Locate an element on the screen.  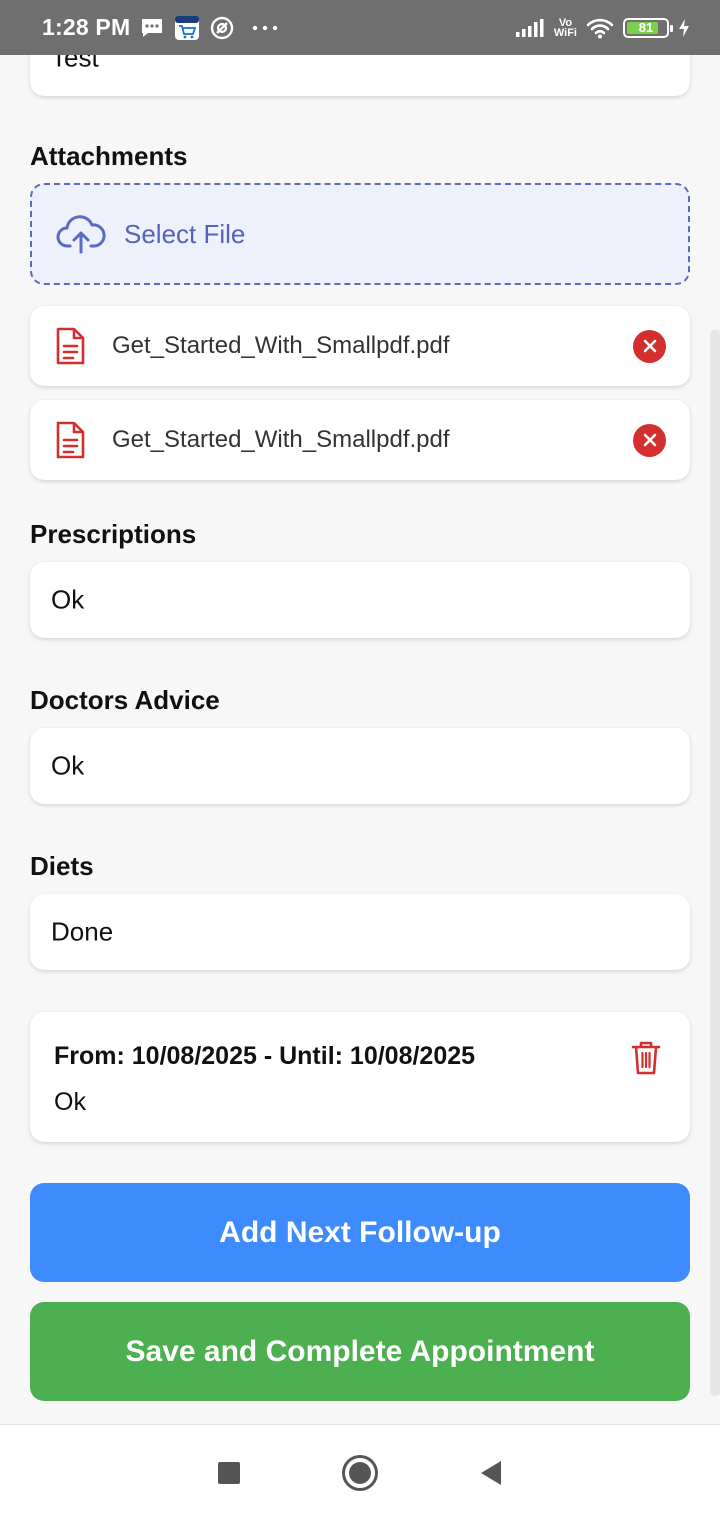
status-bar: 1:28 PM Vo WiFi 81 is located at coordinates (360, 27).